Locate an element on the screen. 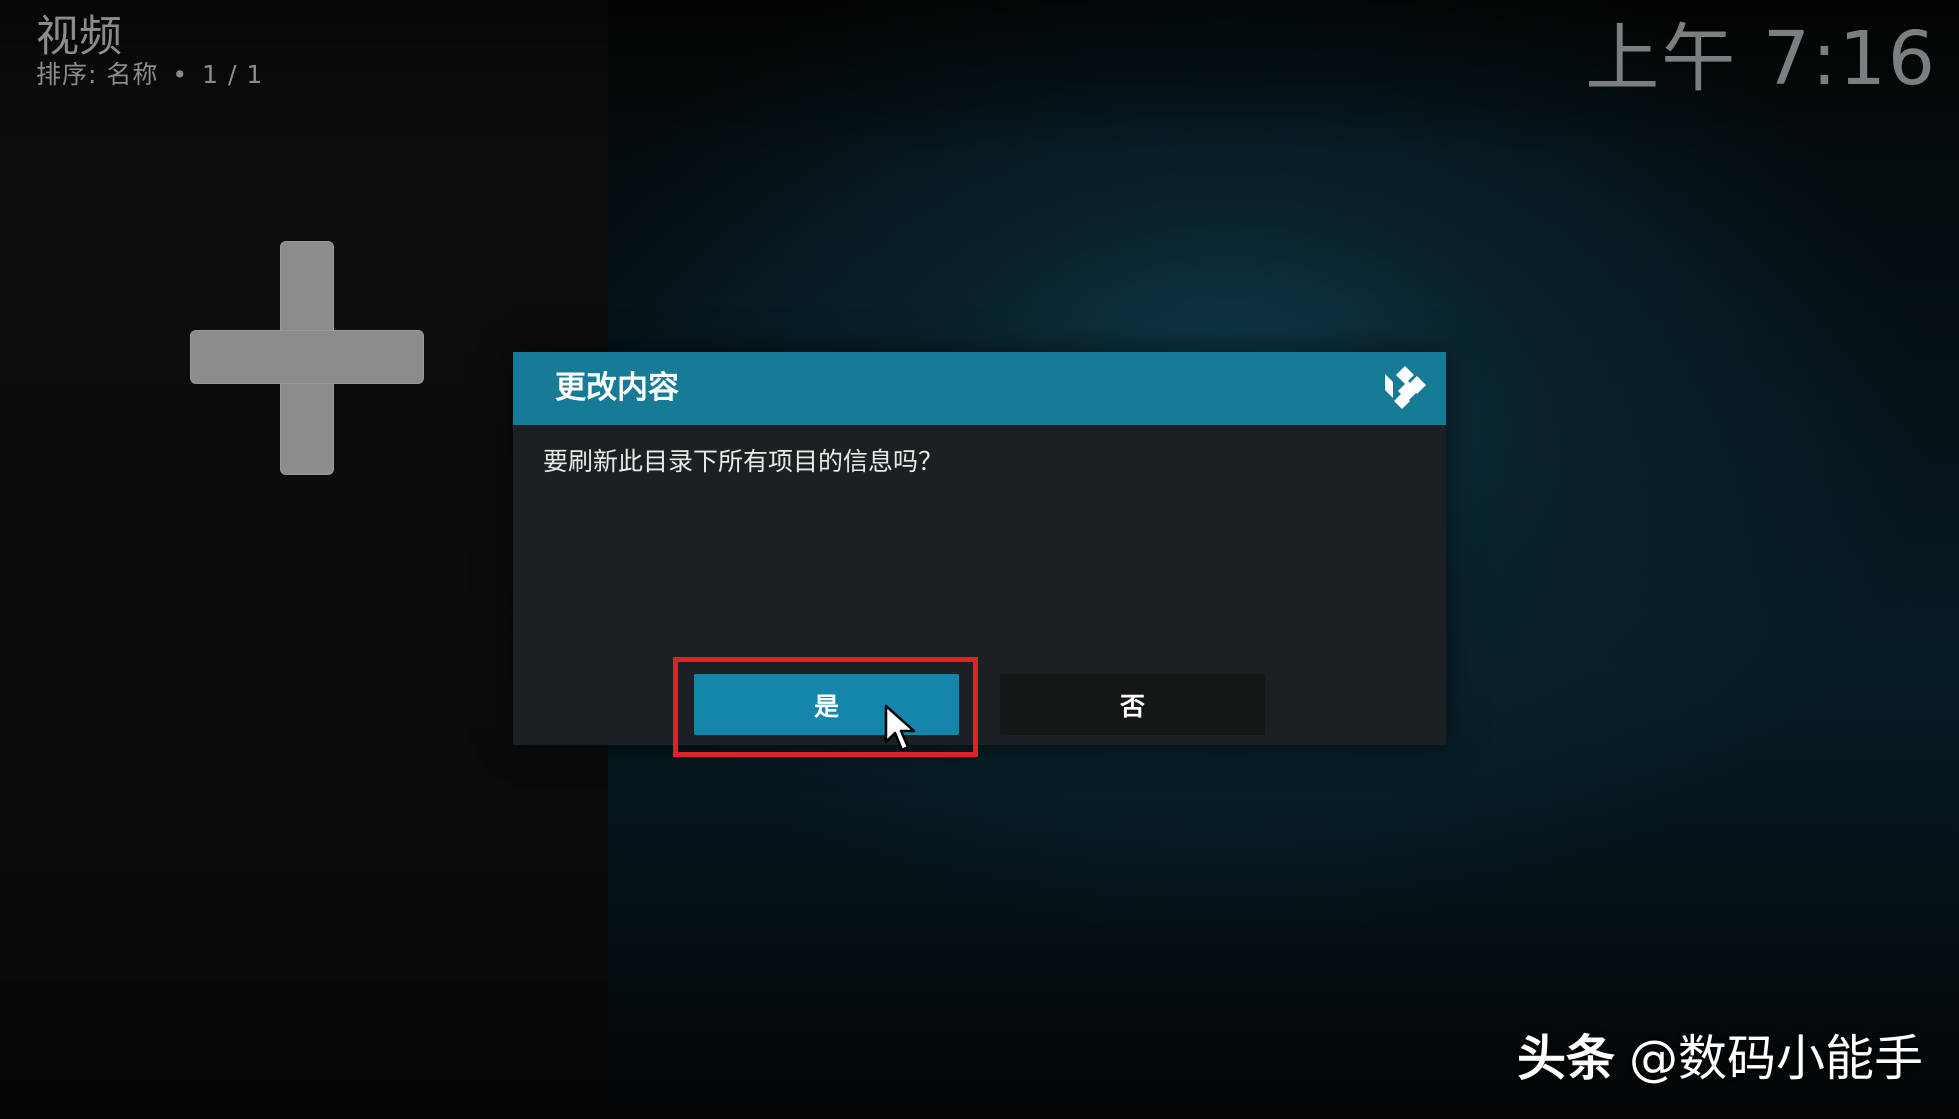 This screenshot has height=1119, width=1959. sort-info: 排序: 名称 • 1 / 1 is located at coordinates (149, 75).